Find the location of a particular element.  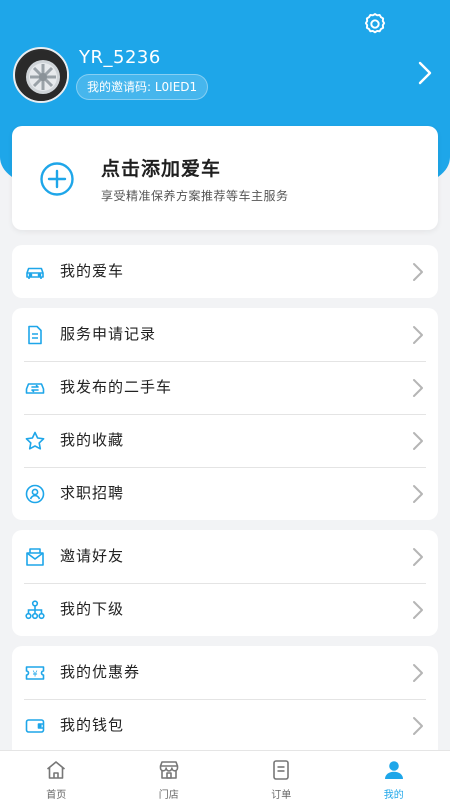

tab-label: 首页 is located at coordinates (56, 795).